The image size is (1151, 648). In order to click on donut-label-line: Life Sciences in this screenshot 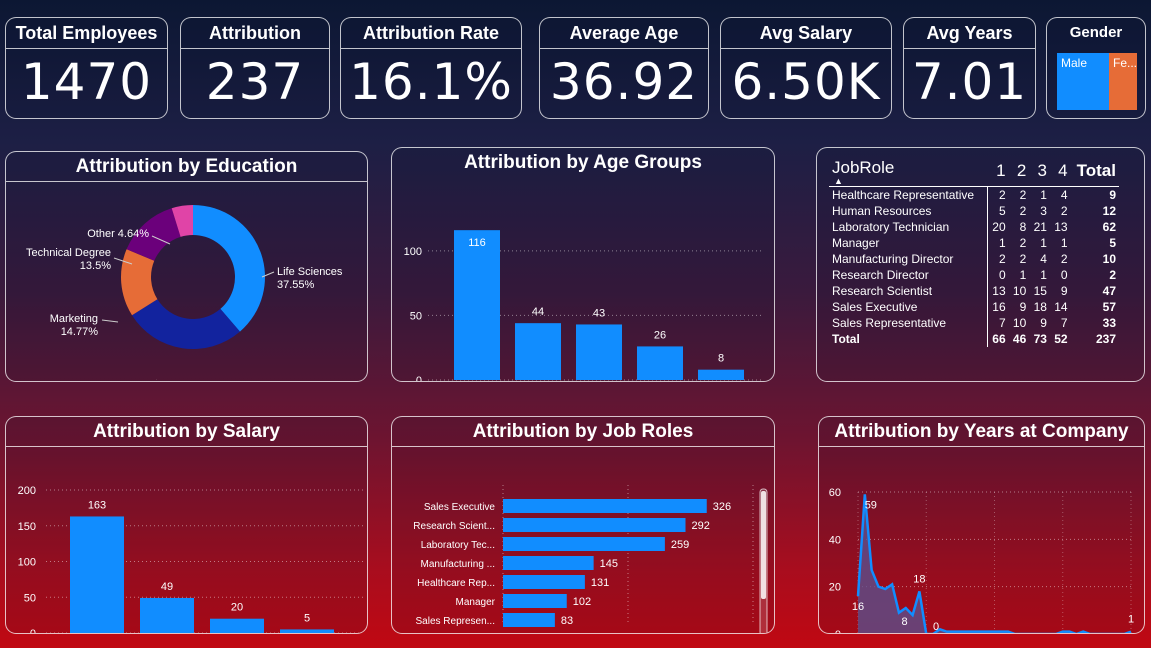, I will do `click(310, 272)`.